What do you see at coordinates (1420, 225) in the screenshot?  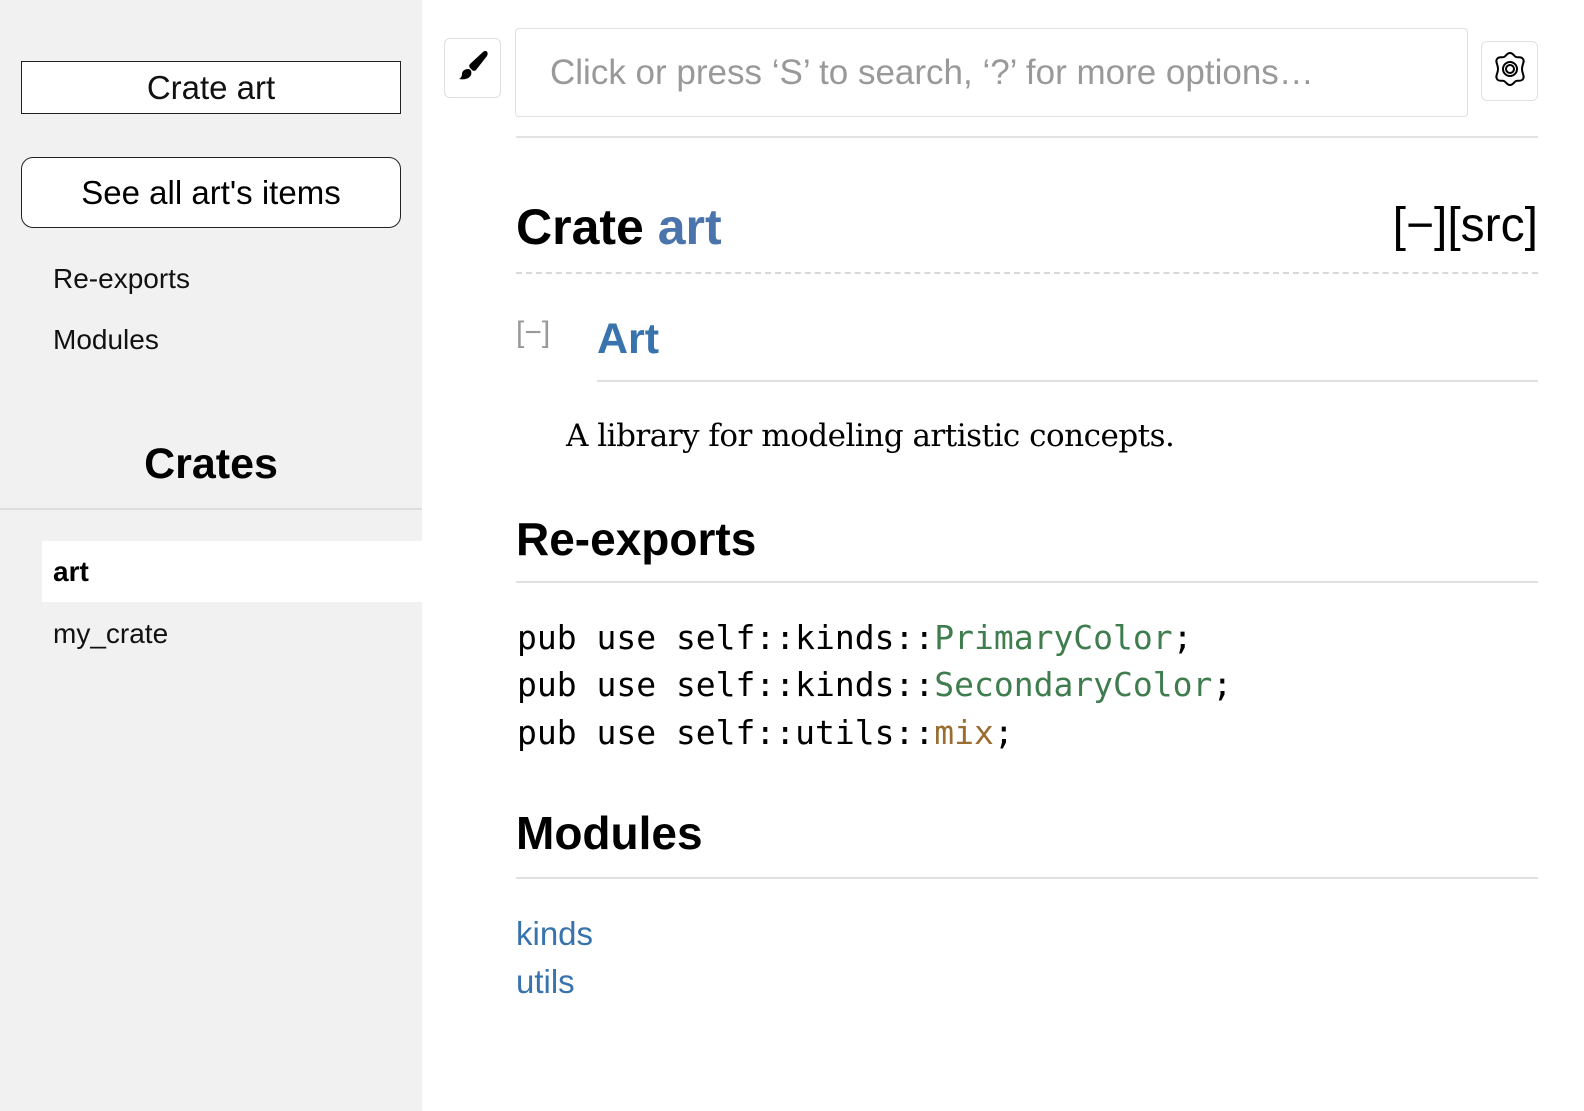 I see `collapse-all-toggle: [−]` at bounding box center [1420, 225].